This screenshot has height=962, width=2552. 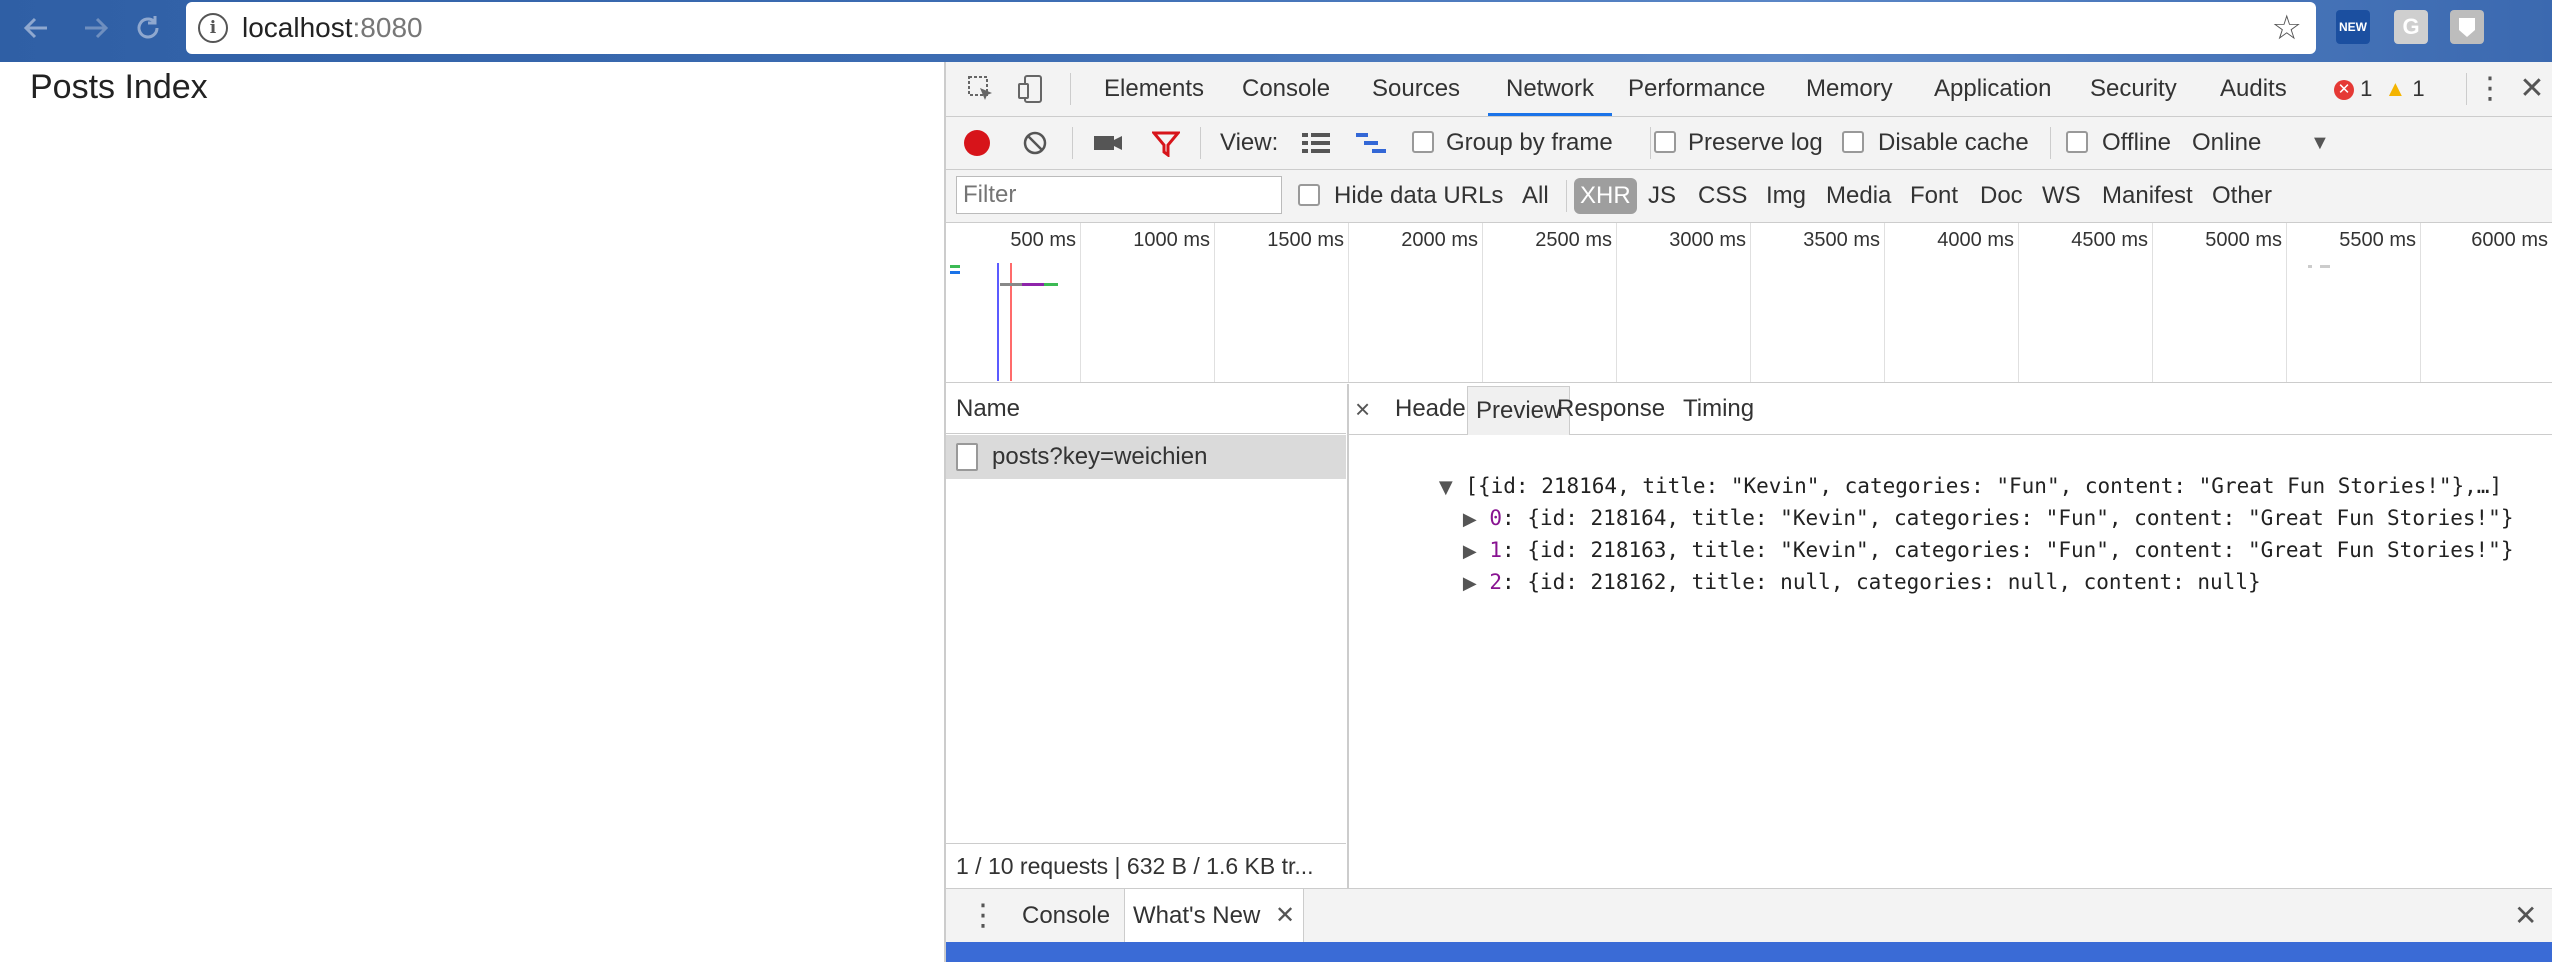 I want to click on inspect-element-icon, so click(x=981, y=89).